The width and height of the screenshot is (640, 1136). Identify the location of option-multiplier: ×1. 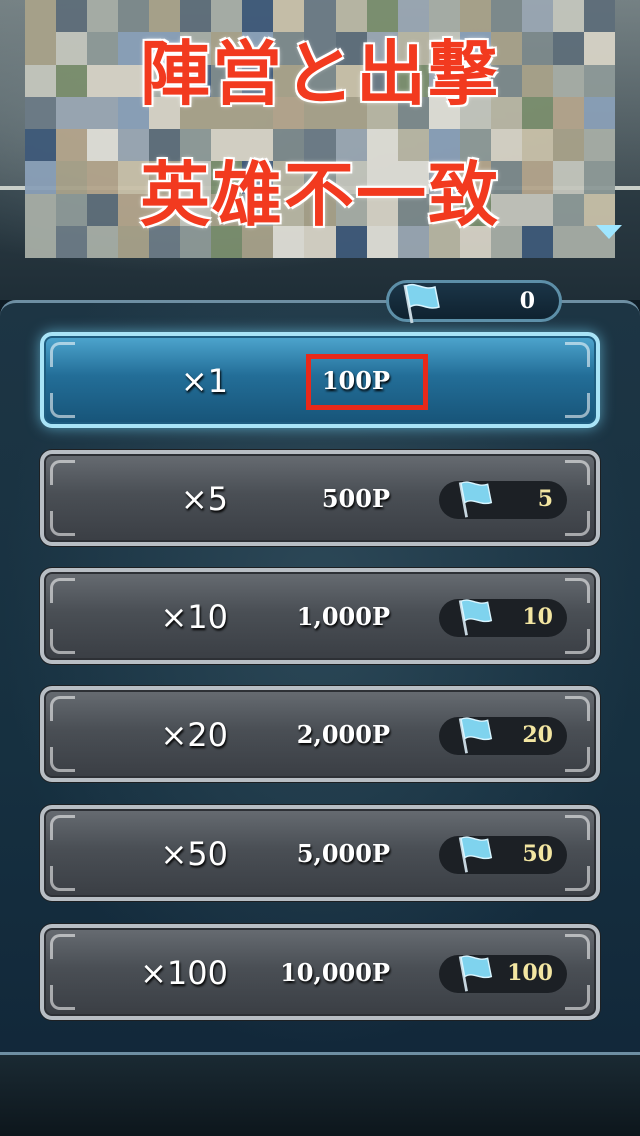
(204, 381).